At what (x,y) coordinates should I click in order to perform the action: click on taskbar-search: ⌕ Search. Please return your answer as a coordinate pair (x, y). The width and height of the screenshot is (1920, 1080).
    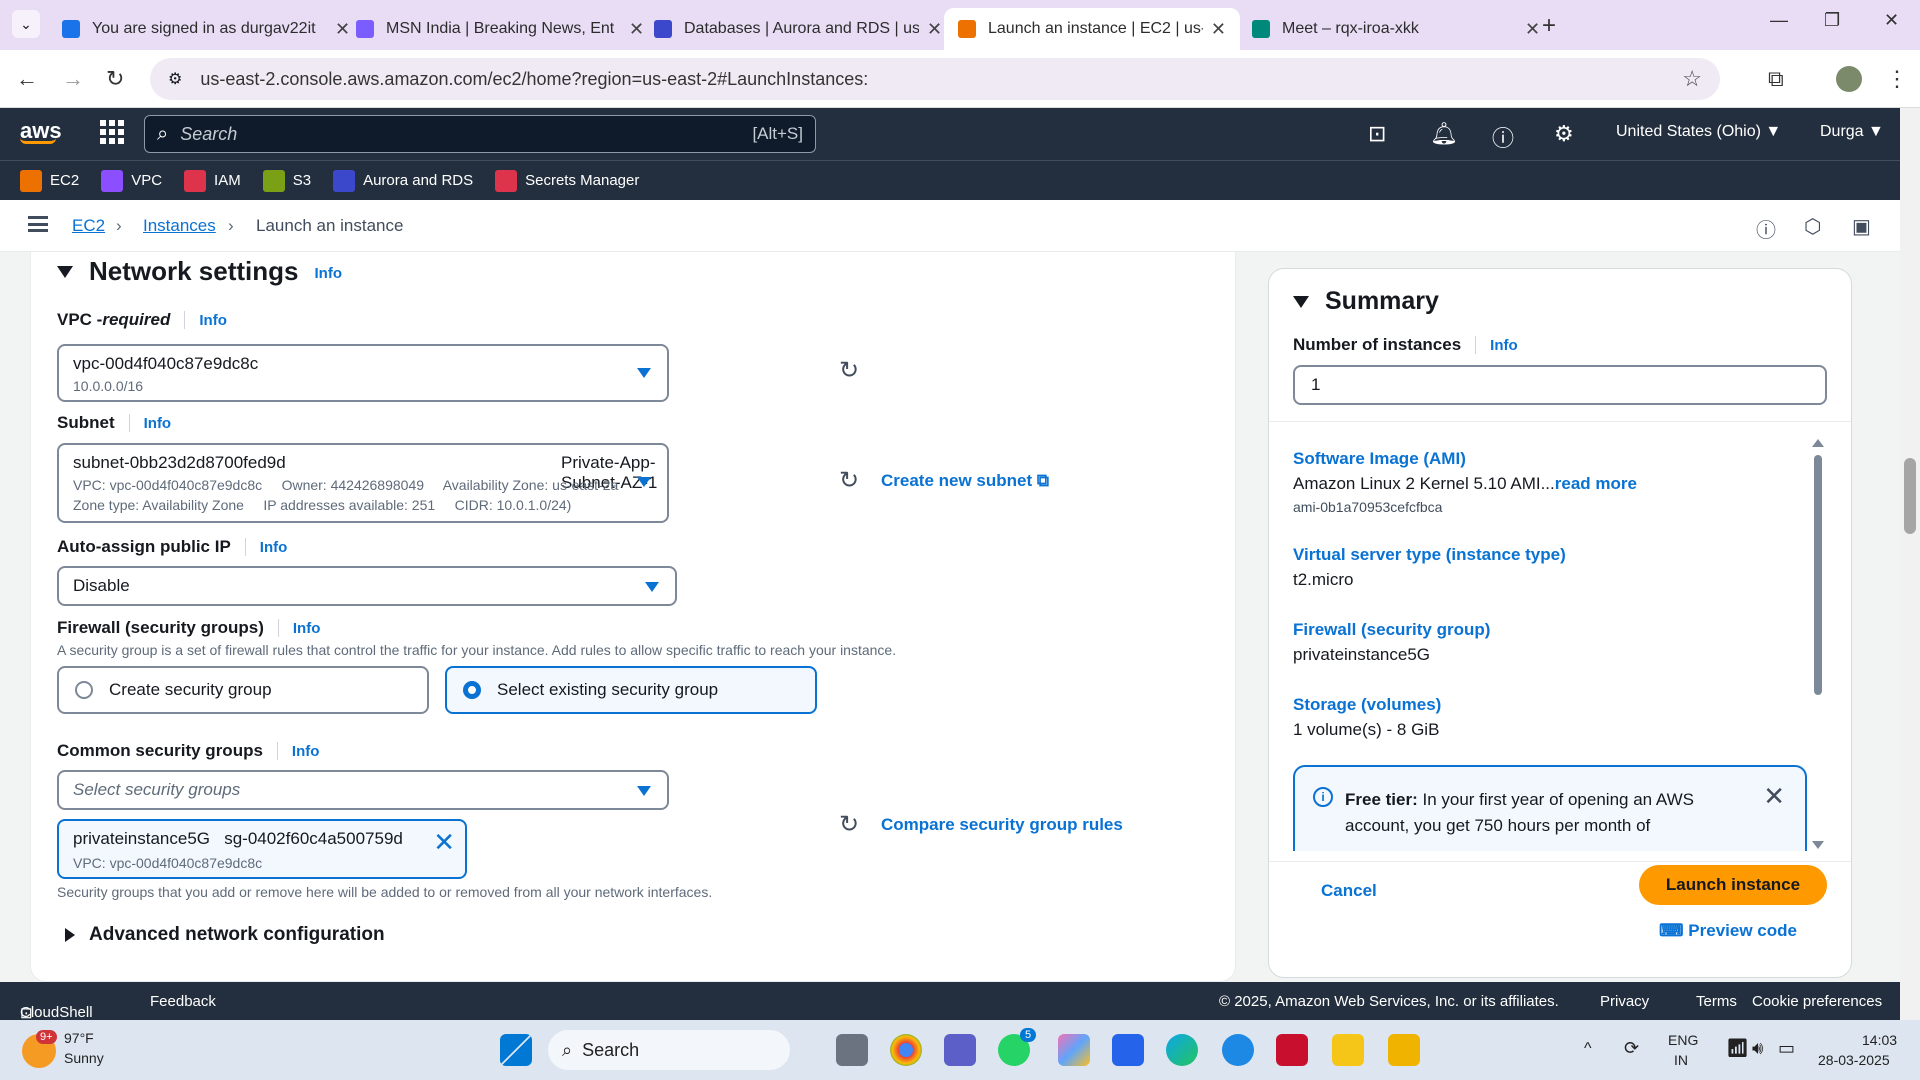
    Looking at the image, I should click on (669, 1050).